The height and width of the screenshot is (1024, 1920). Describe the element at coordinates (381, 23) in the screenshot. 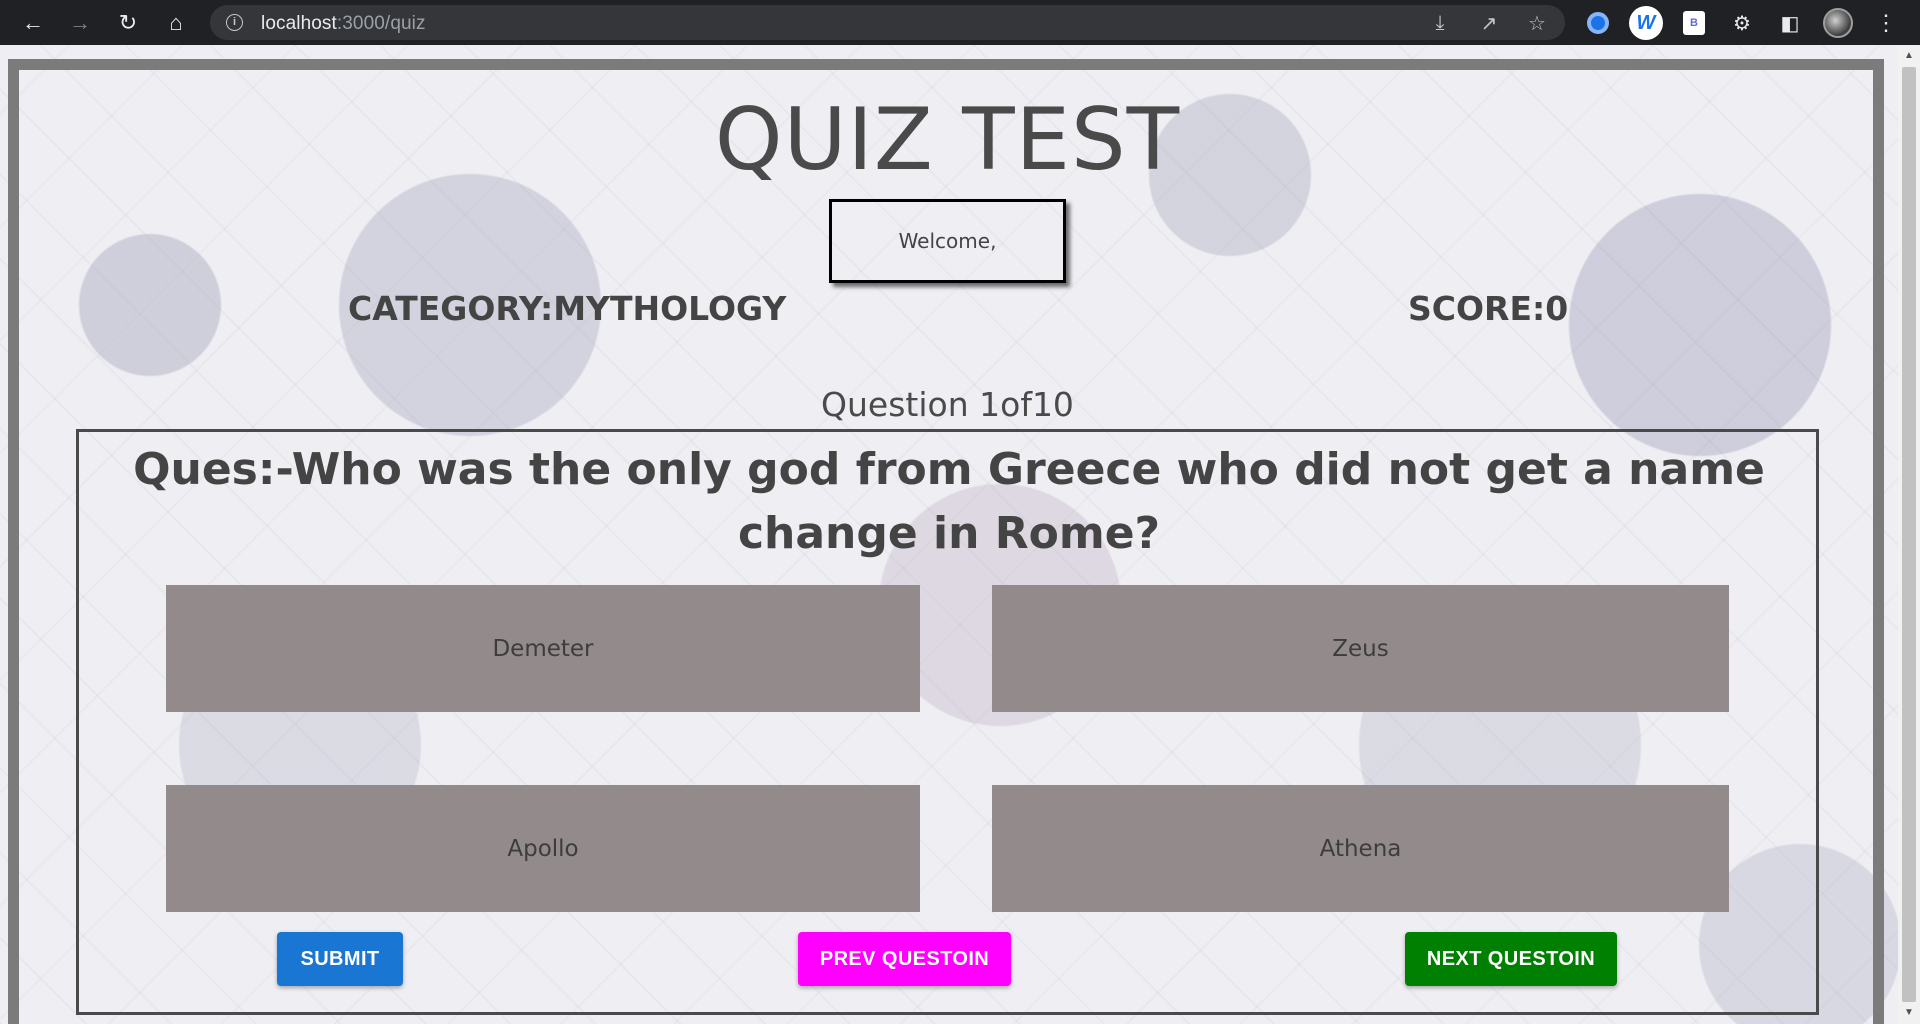

I see `url-path: :3000/quiz` at that location.